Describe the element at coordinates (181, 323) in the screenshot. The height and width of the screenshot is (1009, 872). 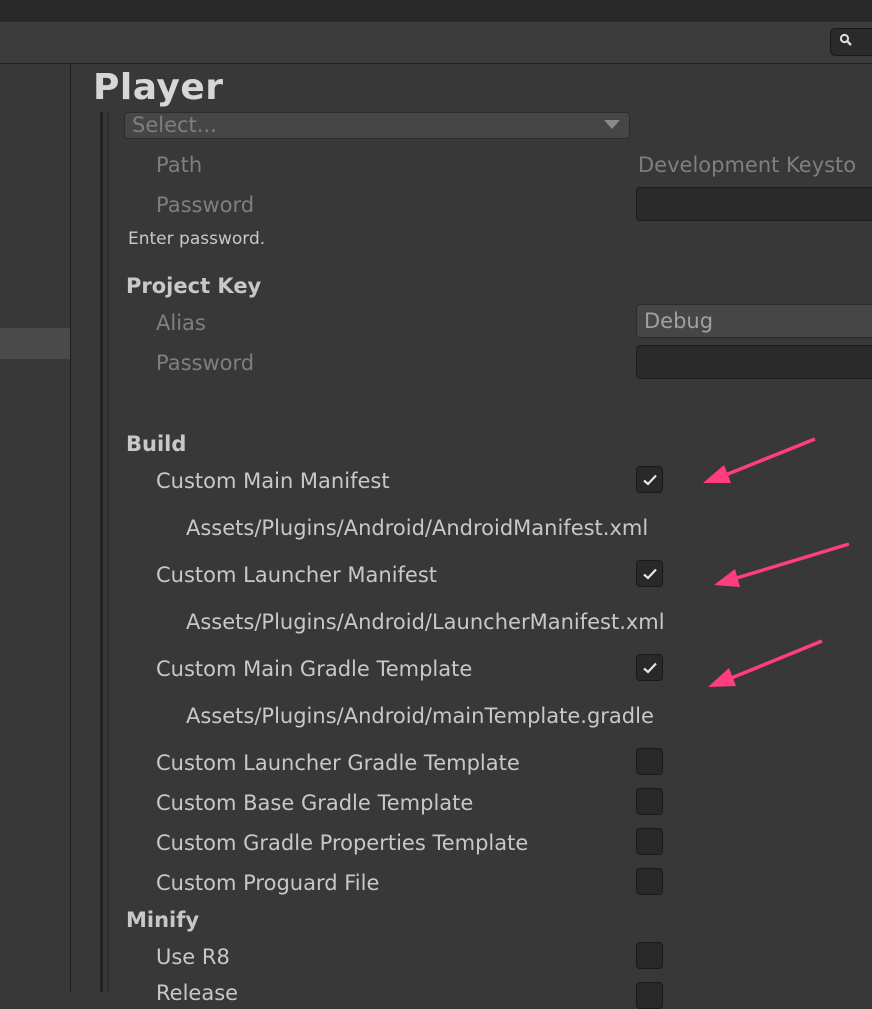
I see `alias-label: Alias` at that location.